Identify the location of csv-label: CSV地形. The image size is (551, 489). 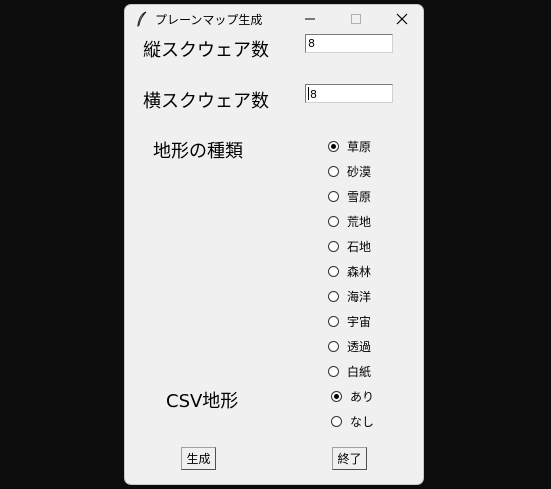
(202, 401).